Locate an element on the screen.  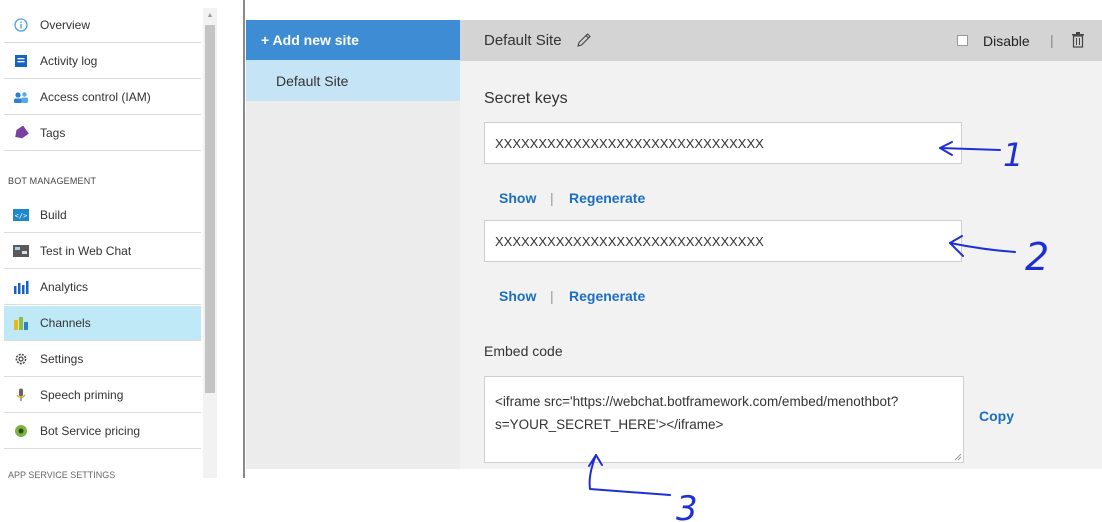
nav-item-analytics: Analytics is located at coordinates (102, 287).